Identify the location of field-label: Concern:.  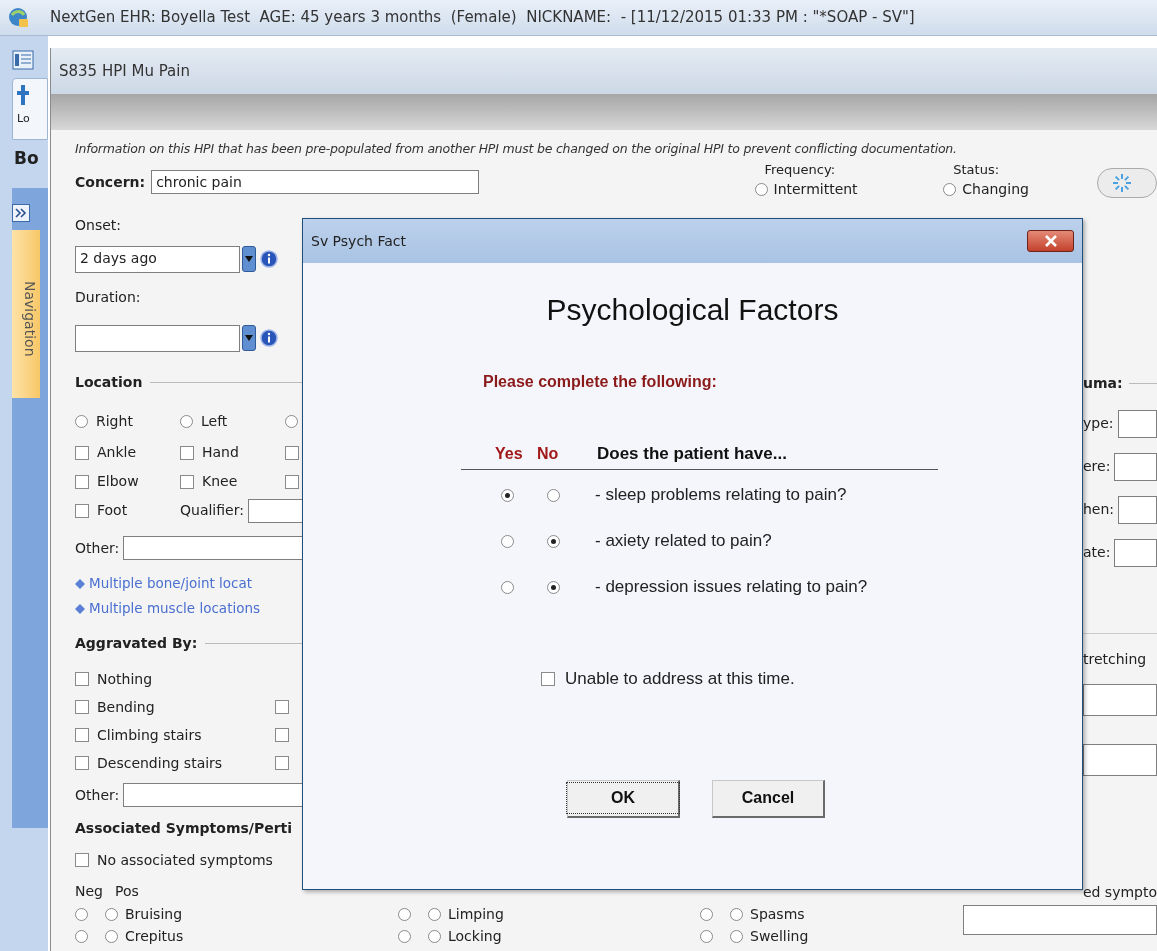
(110, 182).